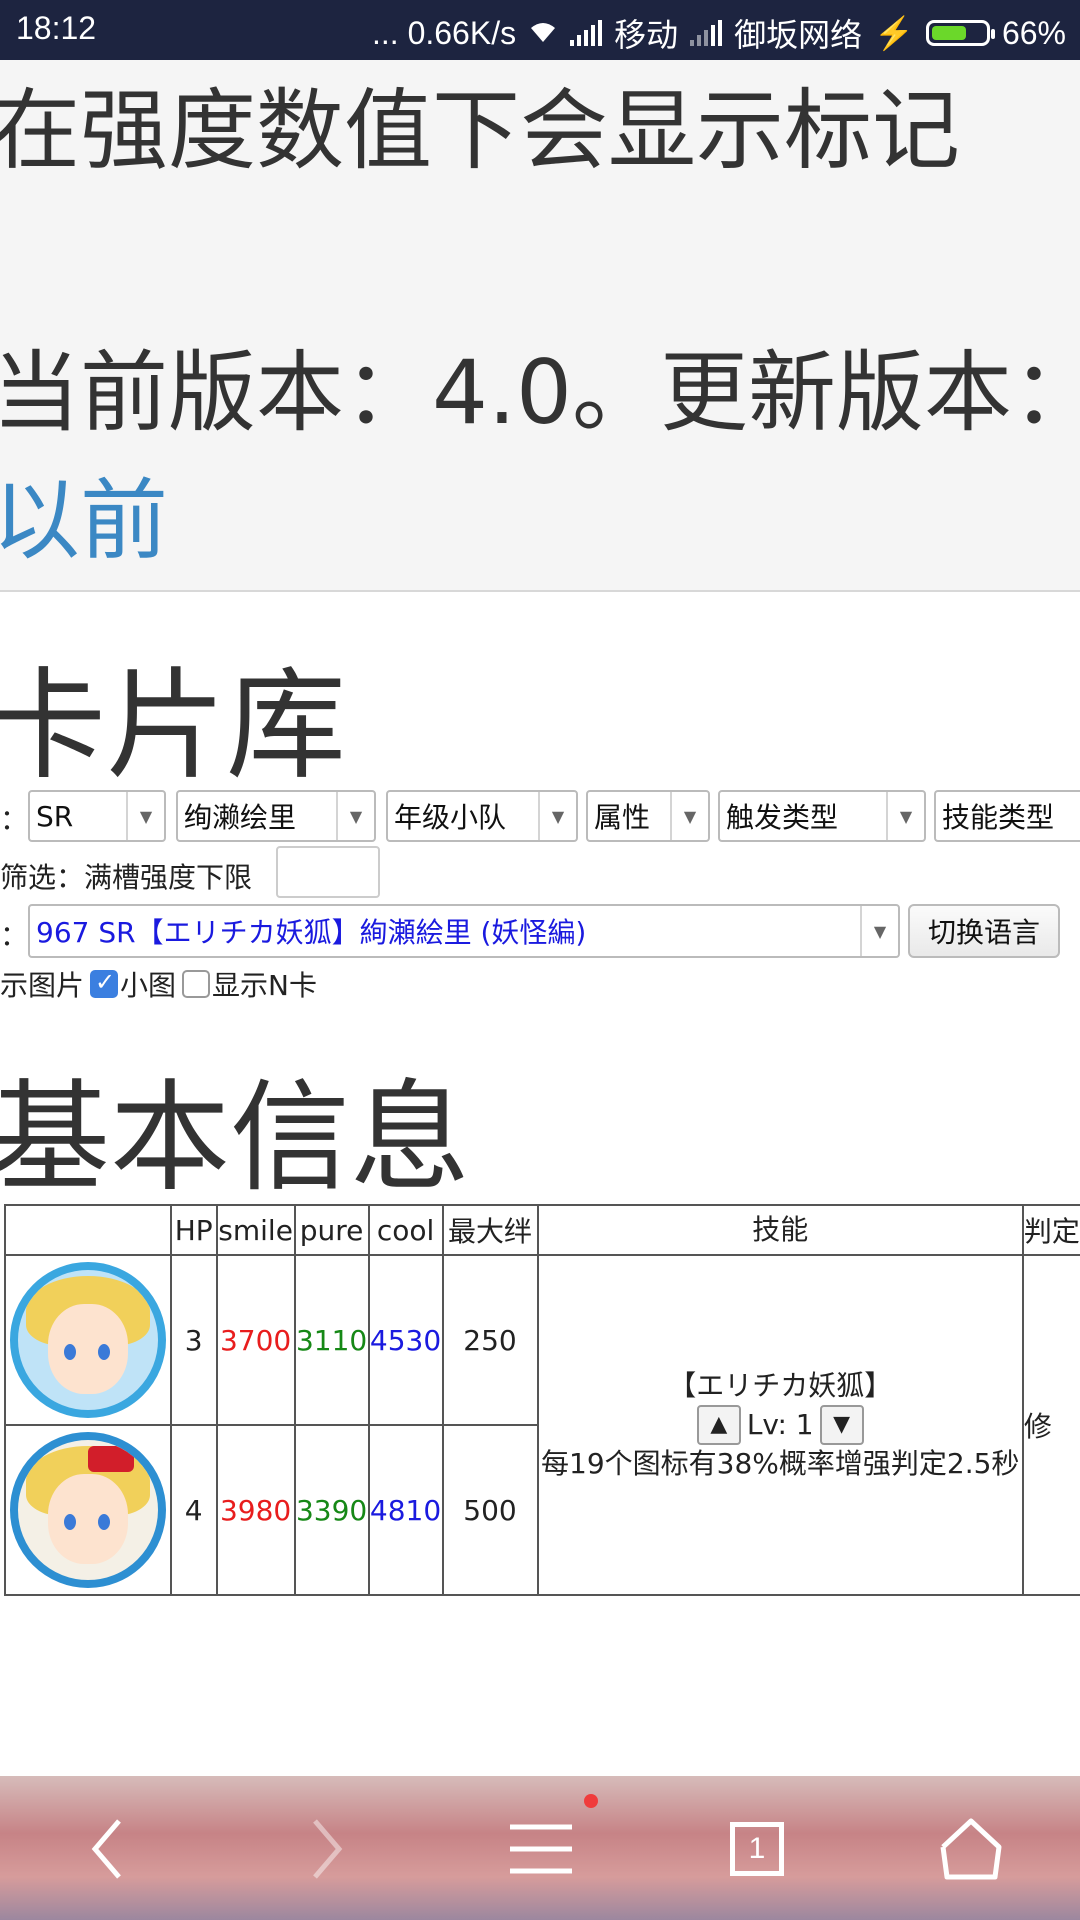 The image size is (1080, 1920). What do you see at coordinates (104, 983) in the screenshot?
I see `small-image-checkbox` at bounding box center [104, 983].